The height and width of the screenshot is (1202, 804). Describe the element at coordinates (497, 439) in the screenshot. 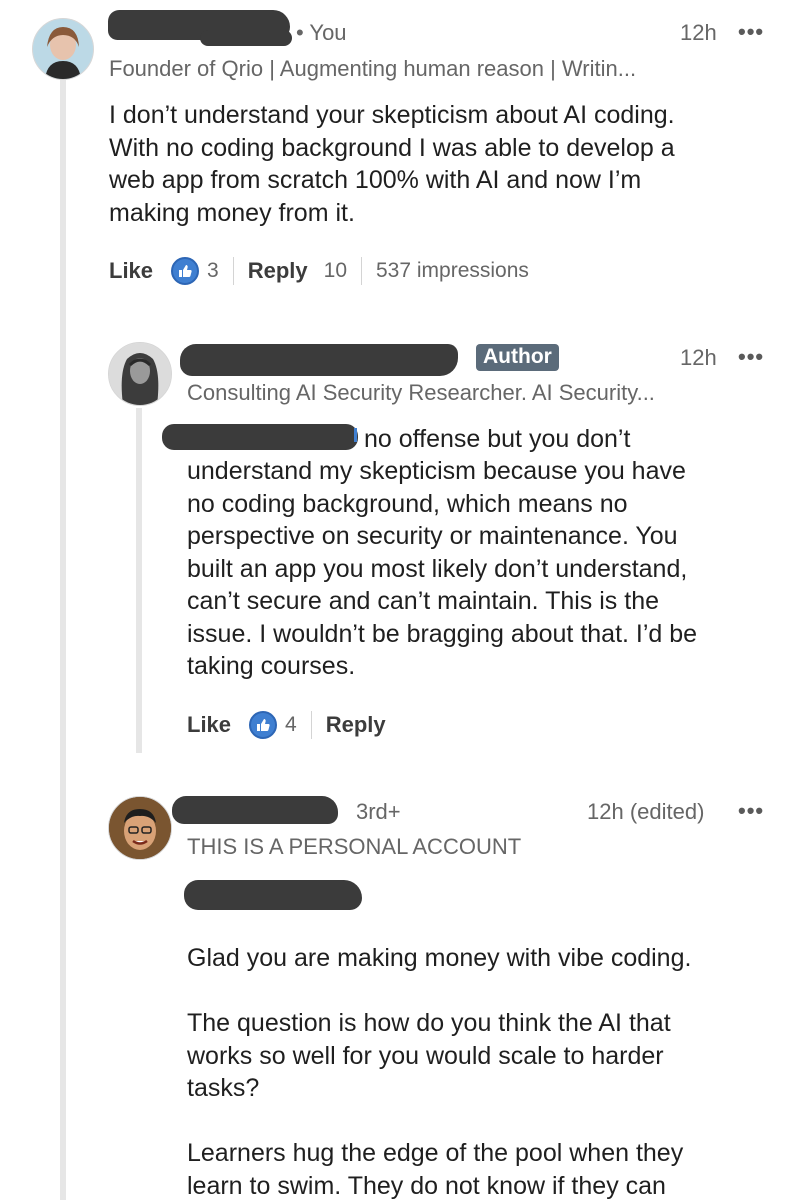

I see `comment-body-first-line: no offense but you don’t` at that location.